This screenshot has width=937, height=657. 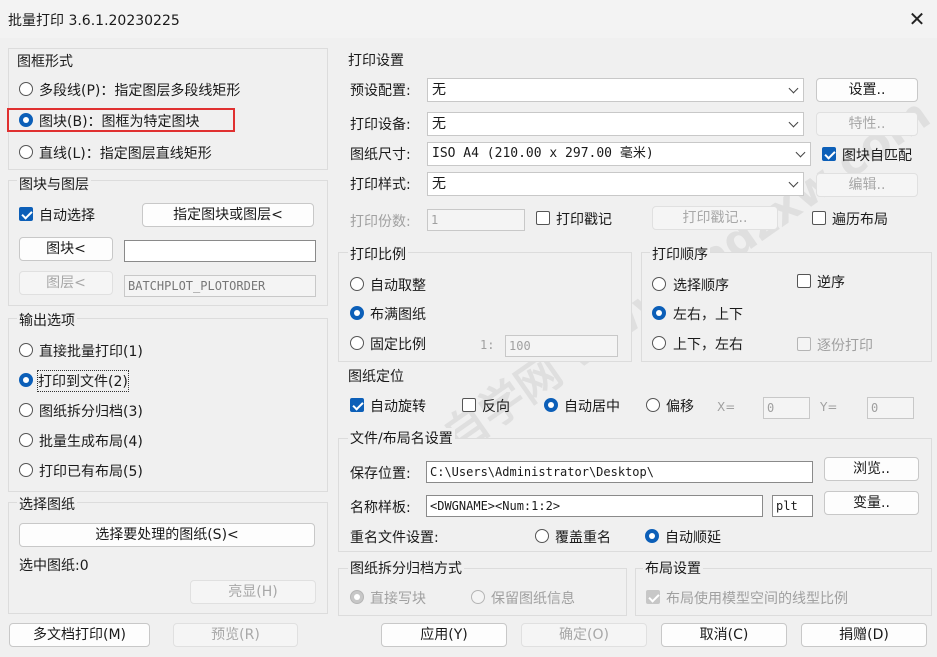 What do you see at coordinates (83, 381) in the screenshot?
I see `radio-print-to-file-label: 打印到文件(2)` at bounding box center [83, 381].